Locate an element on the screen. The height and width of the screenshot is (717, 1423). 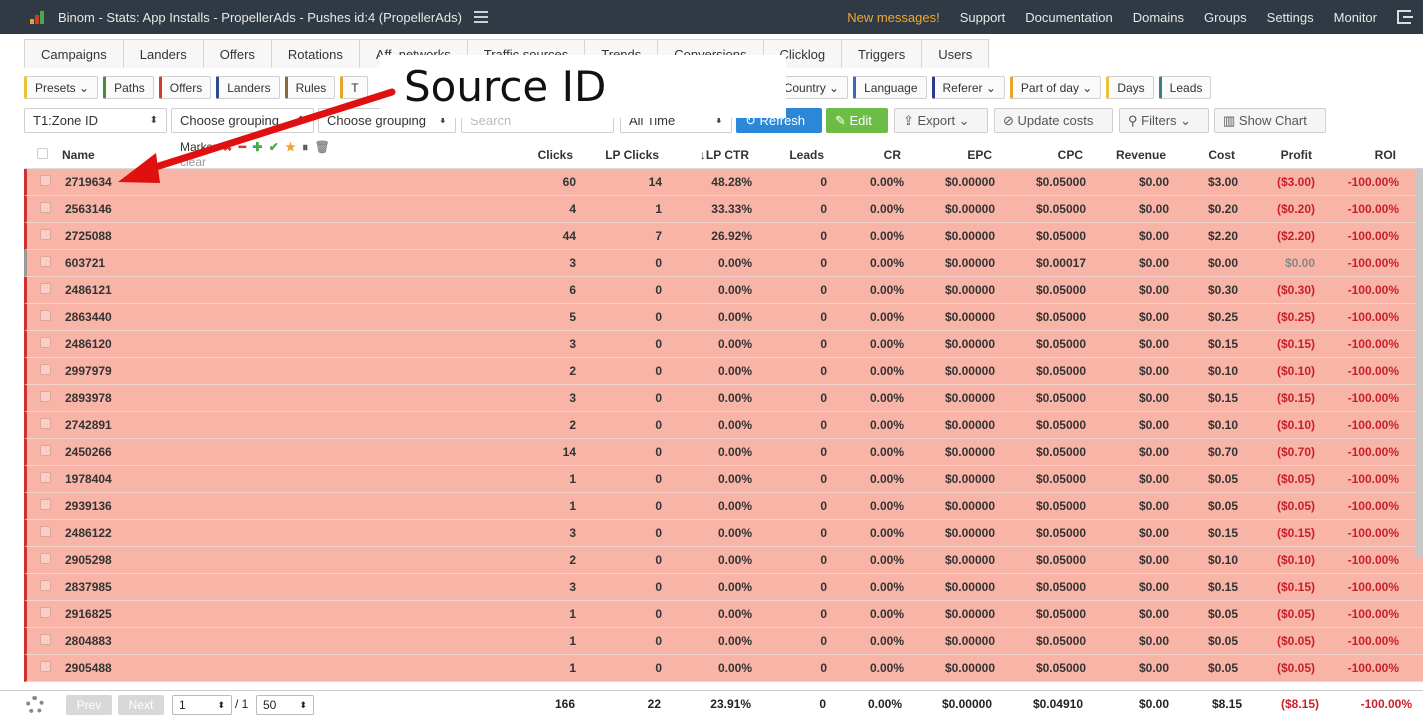
row-name: 2905298 is located at coordinates (123, 560).